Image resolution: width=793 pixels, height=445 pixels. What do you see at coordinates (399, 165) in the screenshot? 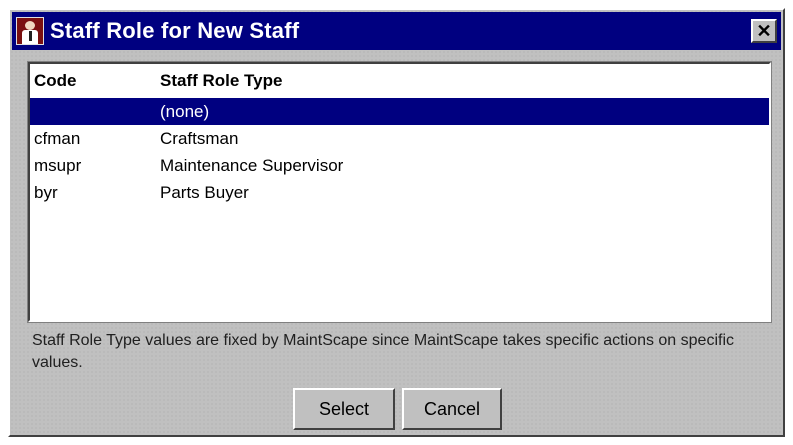
I see `list-row-maintenance-supervisor: msupr Maintenance Supervisor` at bounding box center [399, 165].